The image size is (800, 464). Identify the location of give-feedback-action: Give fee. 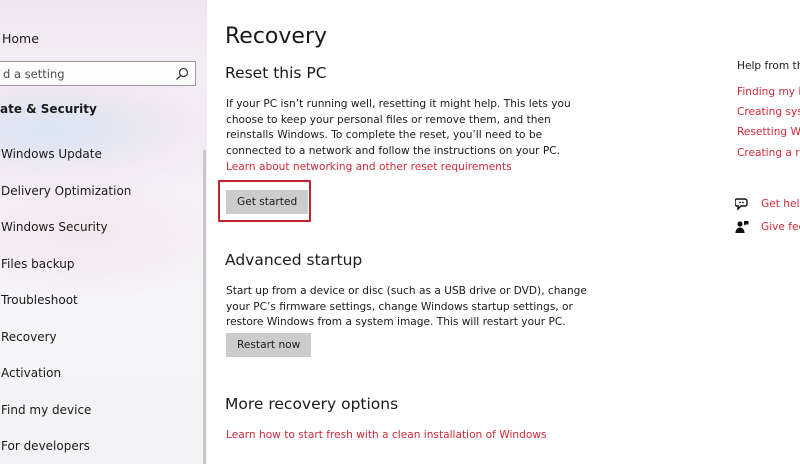
(767, 228).